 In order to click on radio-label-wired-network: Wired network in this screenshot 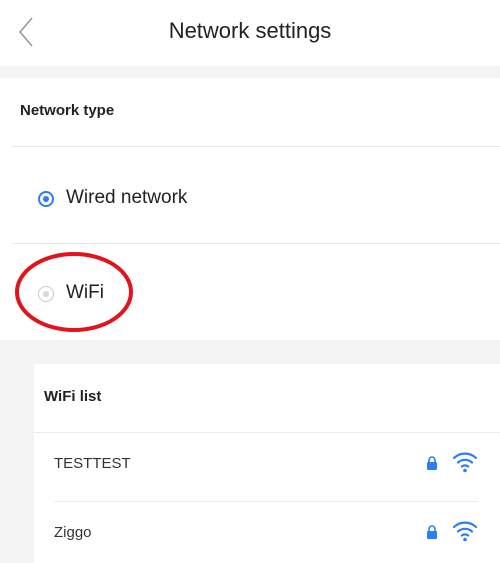, I will do `click(127, 197)`.